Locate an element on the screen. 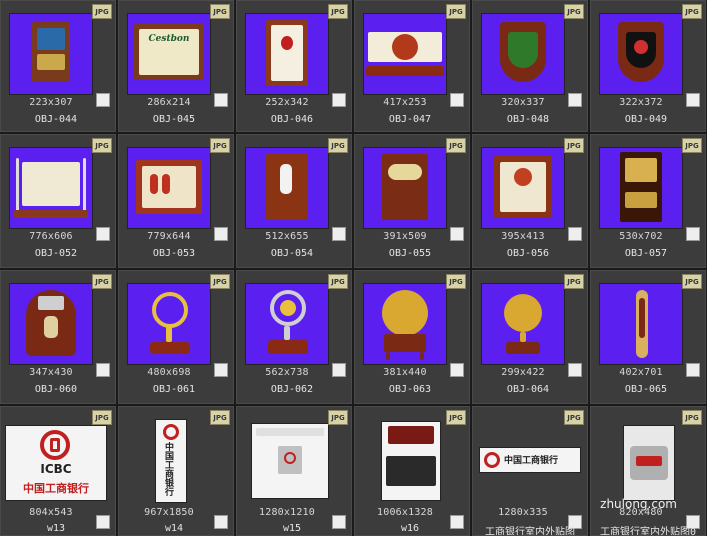  file-name: w13 is located at coordinates (56, 528).